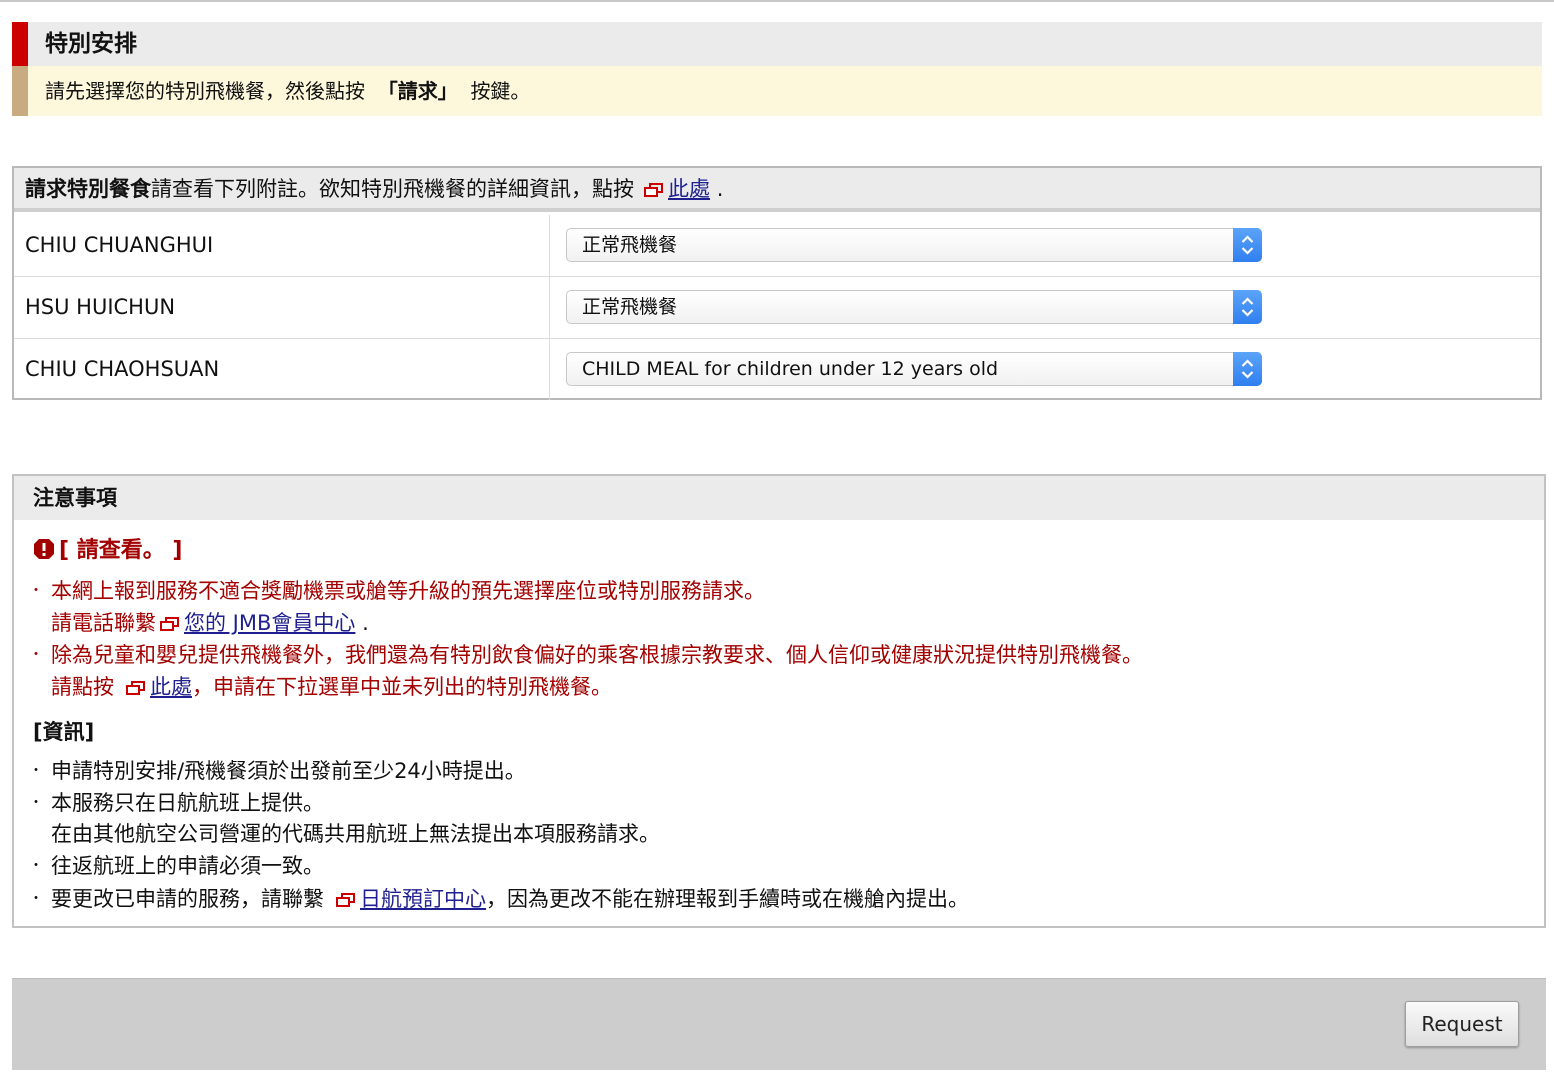 This screenshot has height=1088, width=1554. Describe the element at coordinates (205, 91) in the screenshot. I see `instruction-pre: 請先選擇您的特別飛機餐，然後點按` at that location.